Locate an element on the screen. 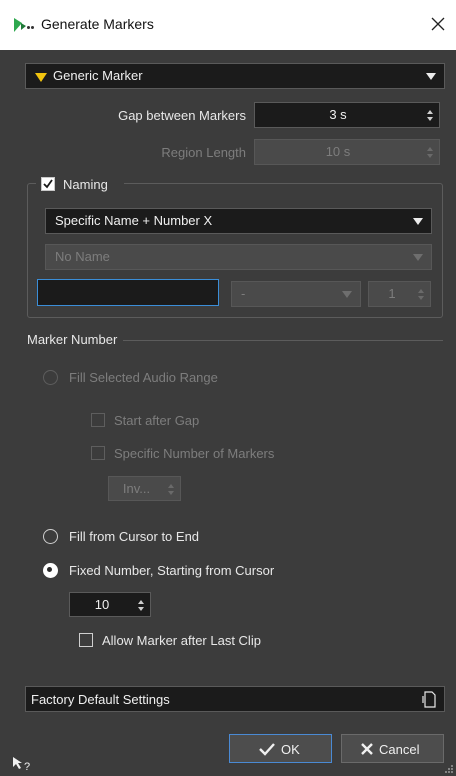 The width and height of the screenshot is (456, 776). gap-label: Gap between Markers is located at coordinates (182, 115).